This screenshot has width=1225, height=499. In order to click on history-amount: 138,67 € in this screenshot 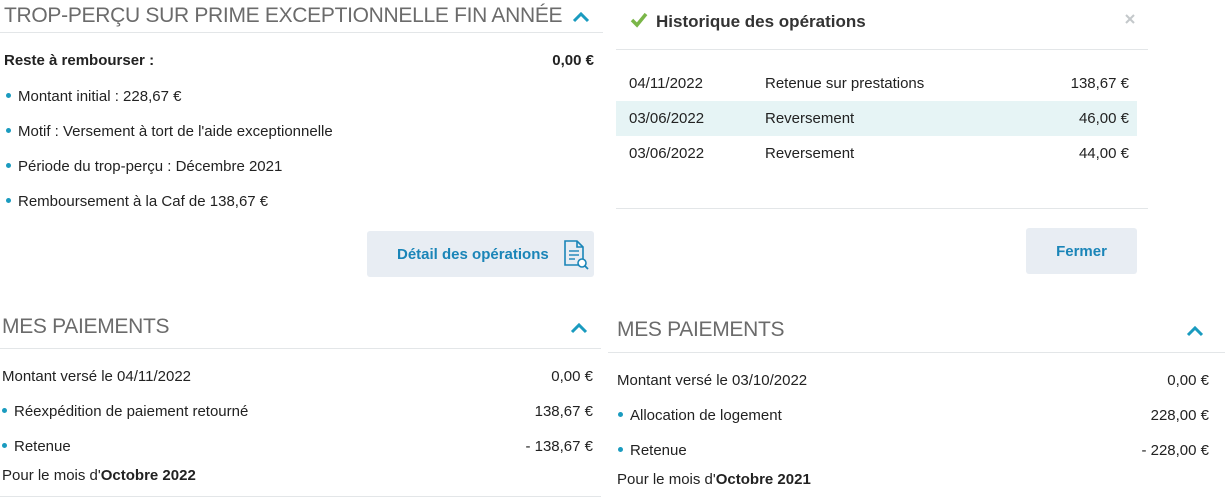, I will do `click(1099, 83)`.